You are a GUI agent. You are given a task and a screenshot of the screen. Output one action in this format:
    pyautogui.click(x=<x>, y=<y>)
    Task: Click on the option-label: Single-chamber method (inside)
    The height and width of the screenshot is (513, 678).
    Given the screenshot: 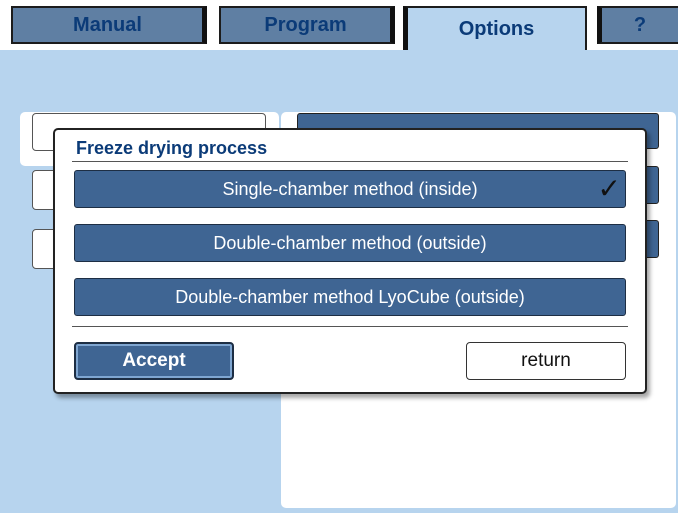 What is the action you would take?
    pyautogui.click(x=350, y=188)
    